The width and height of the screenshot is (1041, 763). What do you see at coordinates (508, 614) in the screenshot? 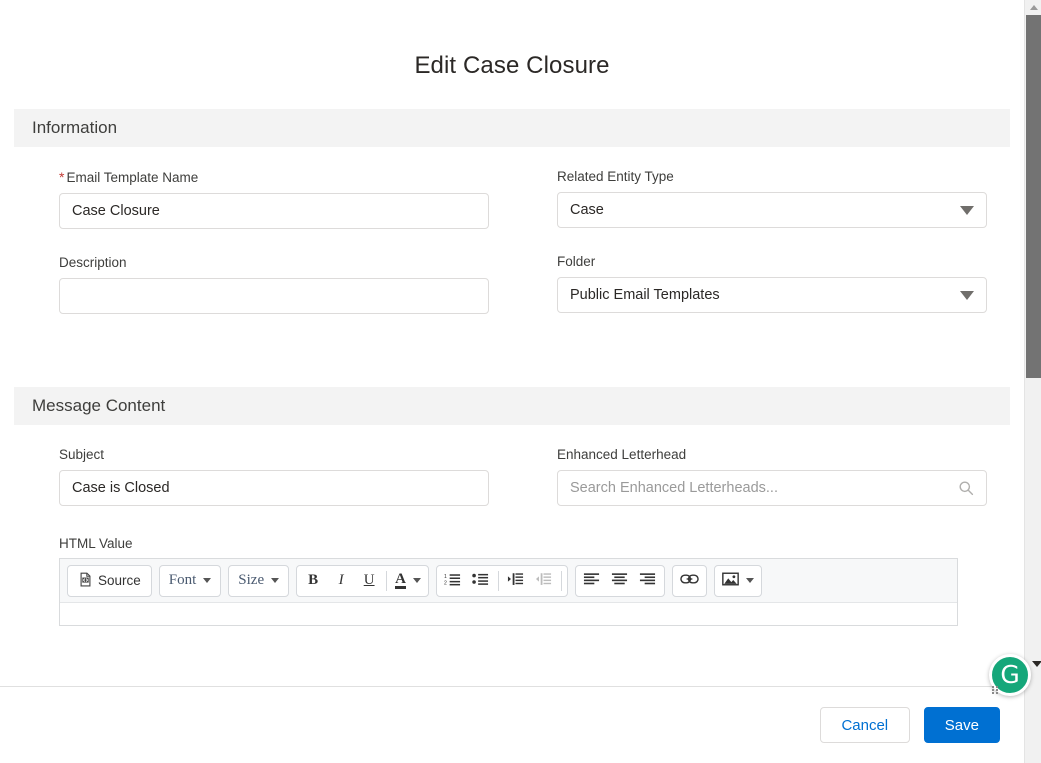
I see `rich-text-editor-body` at bounding box center [508, 614].